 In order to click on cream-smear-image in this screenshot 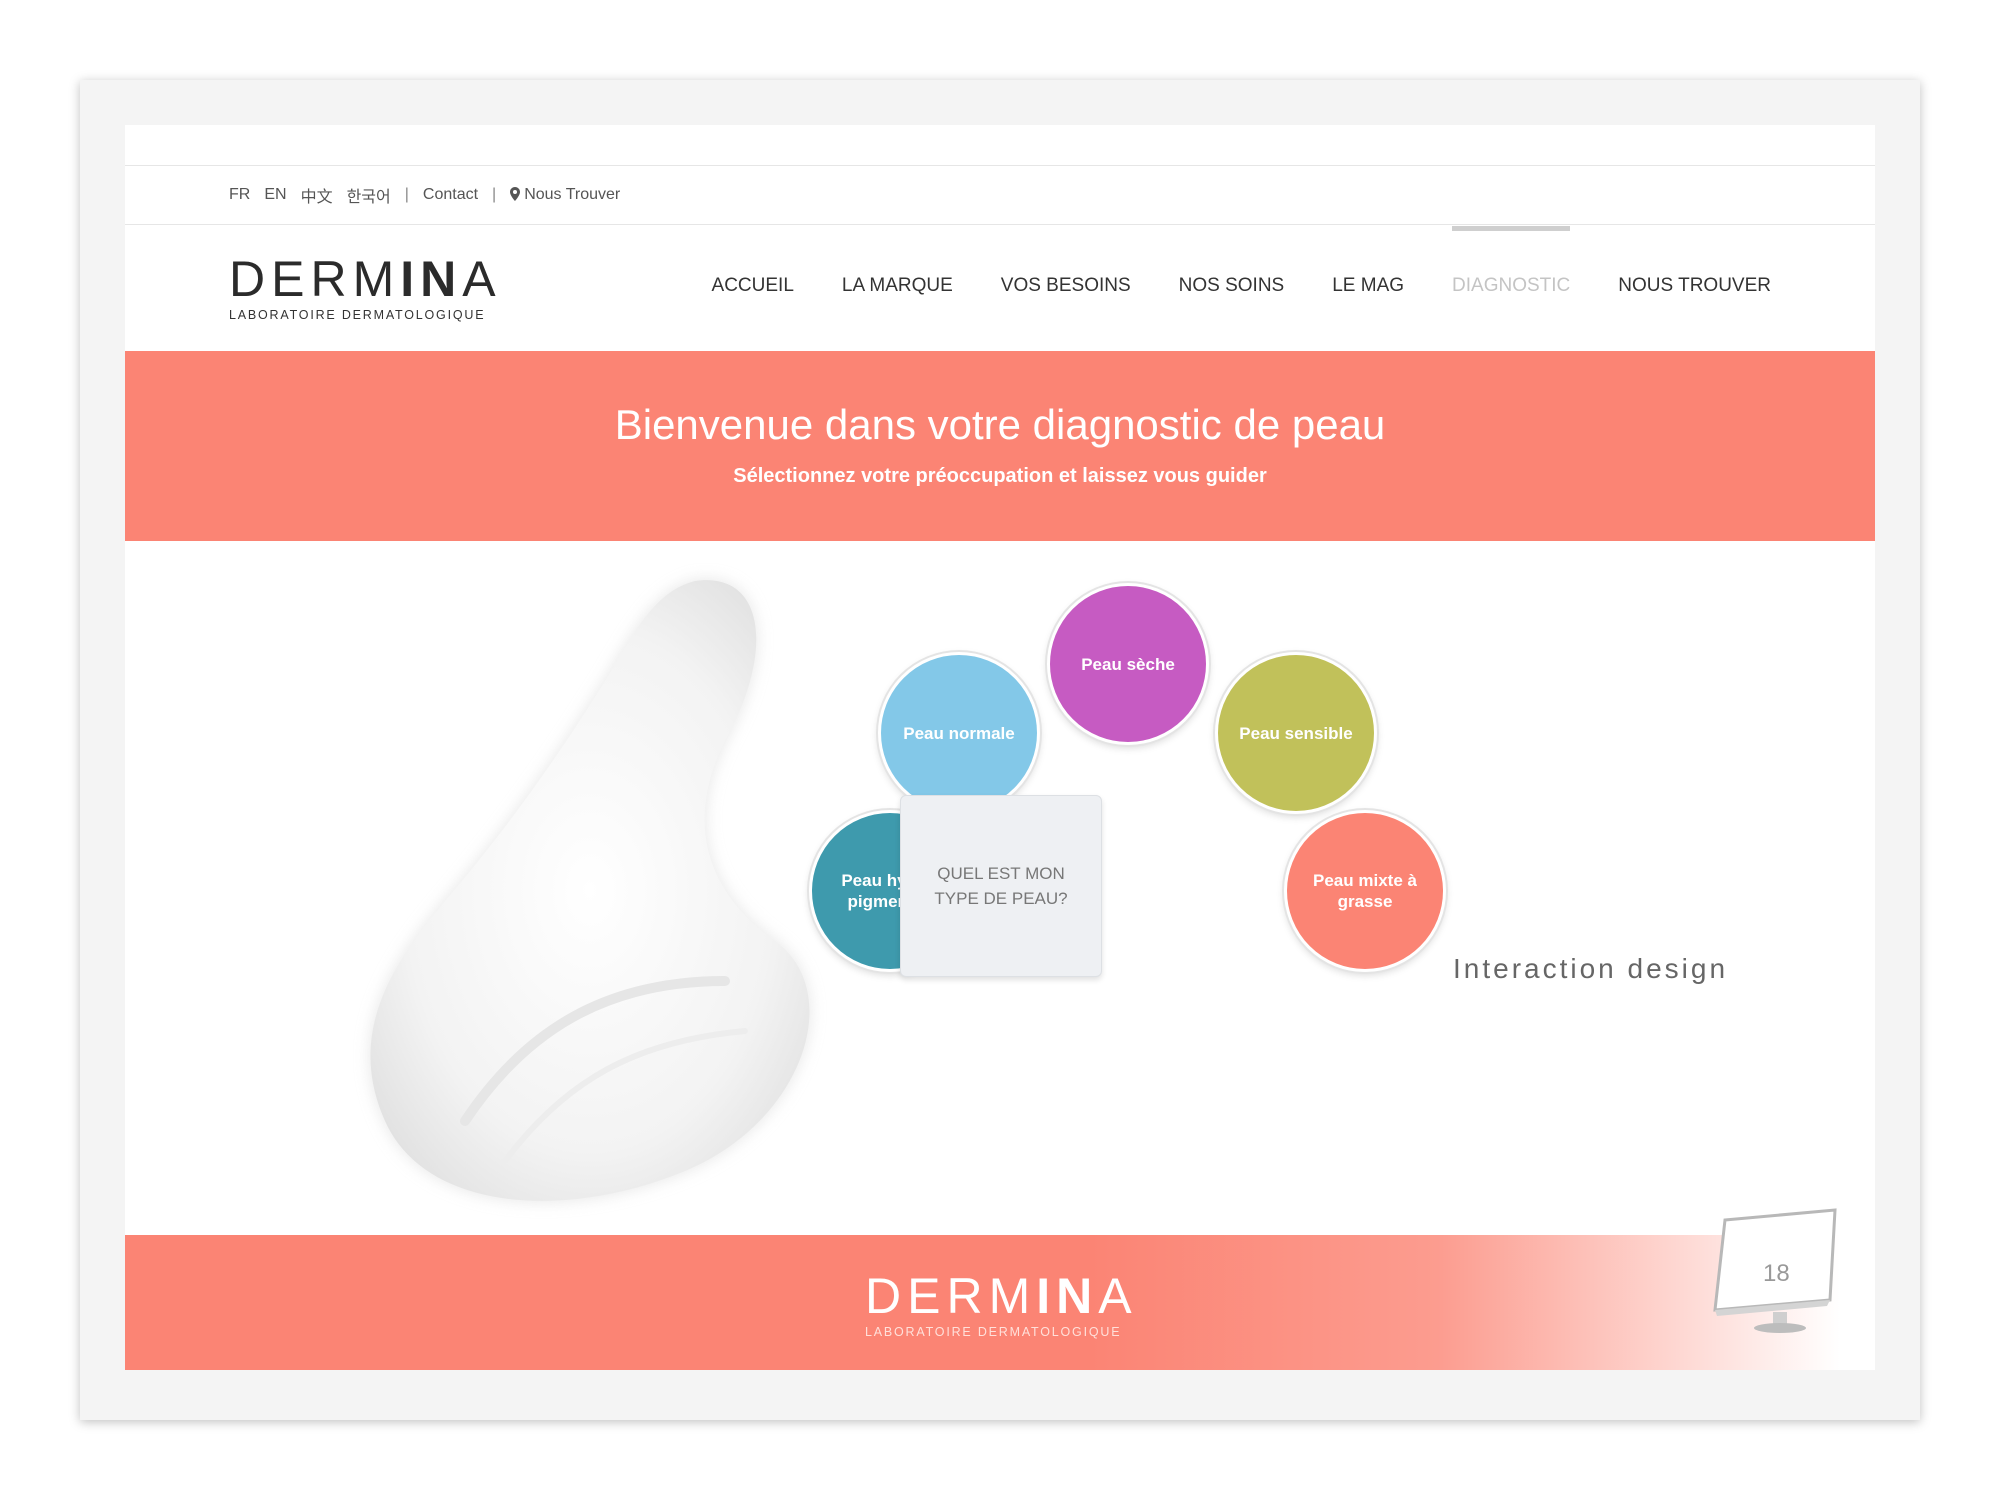, I will do `click(590, 890)`.